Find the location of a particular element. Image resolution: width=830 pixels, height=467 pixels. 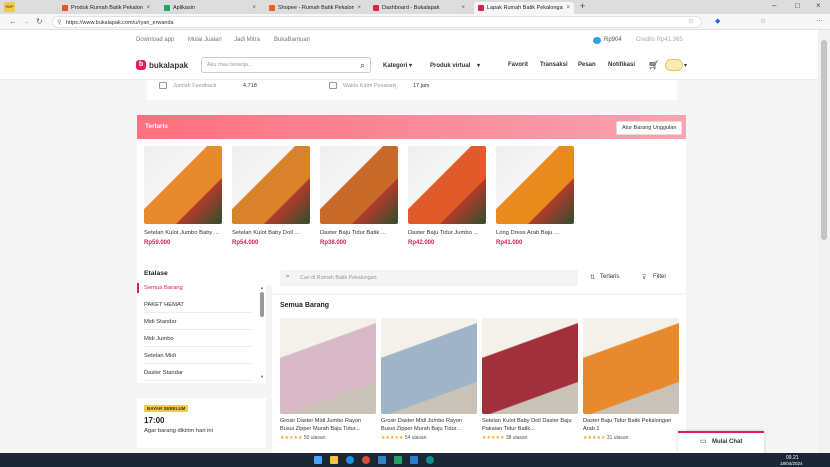

page-scroll-thumb is located at coordinates (824, 140).